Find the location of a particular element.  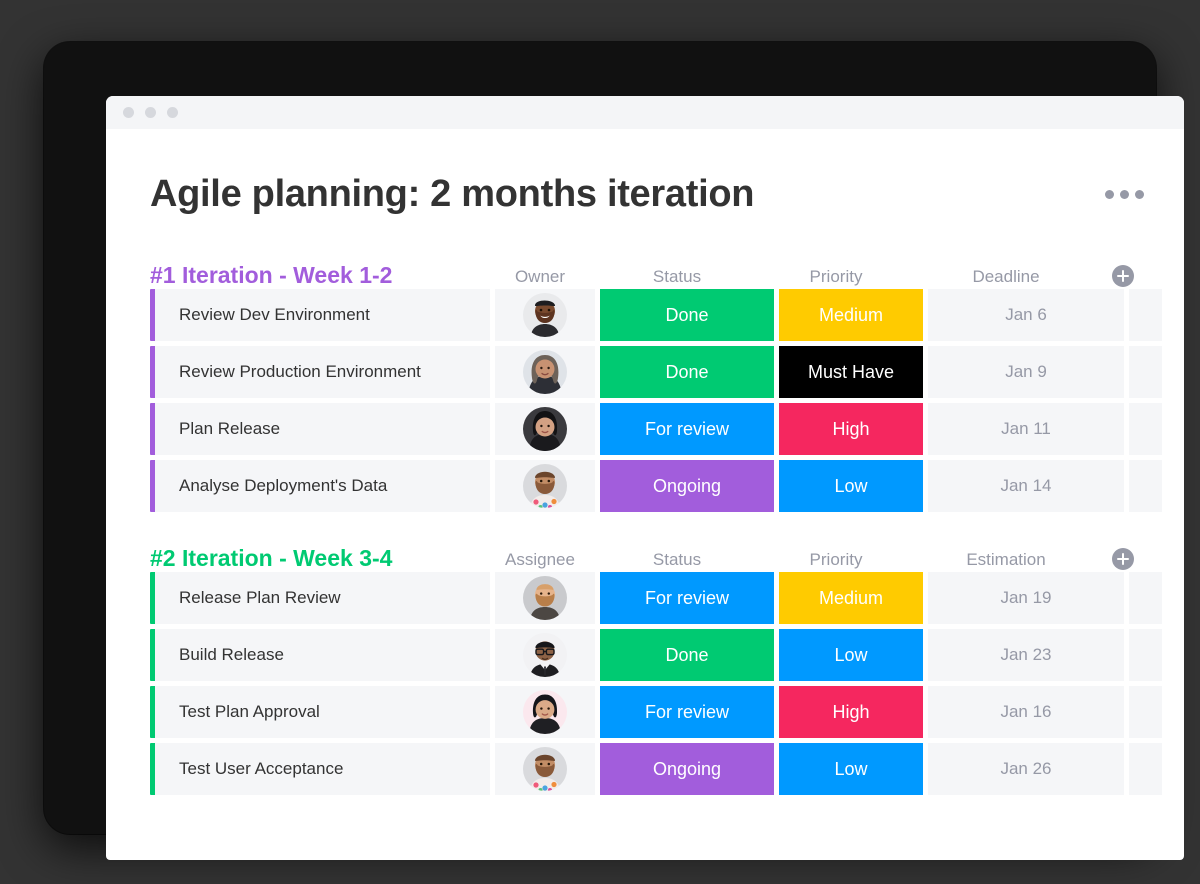

table-row: Build Release Done Low Jan 23 is located at coordinates (656, 655).